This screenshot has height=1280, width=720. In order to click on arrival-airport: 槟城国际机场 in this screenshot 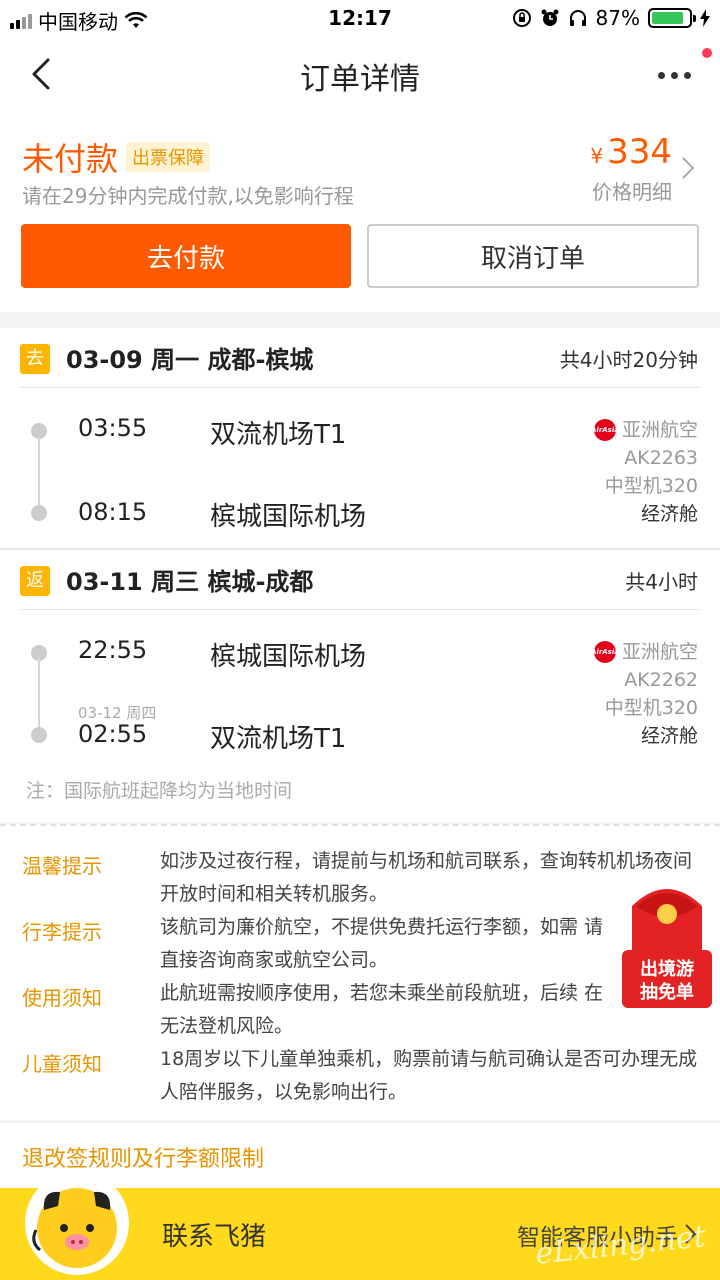, I will do `click(288, 517)`.